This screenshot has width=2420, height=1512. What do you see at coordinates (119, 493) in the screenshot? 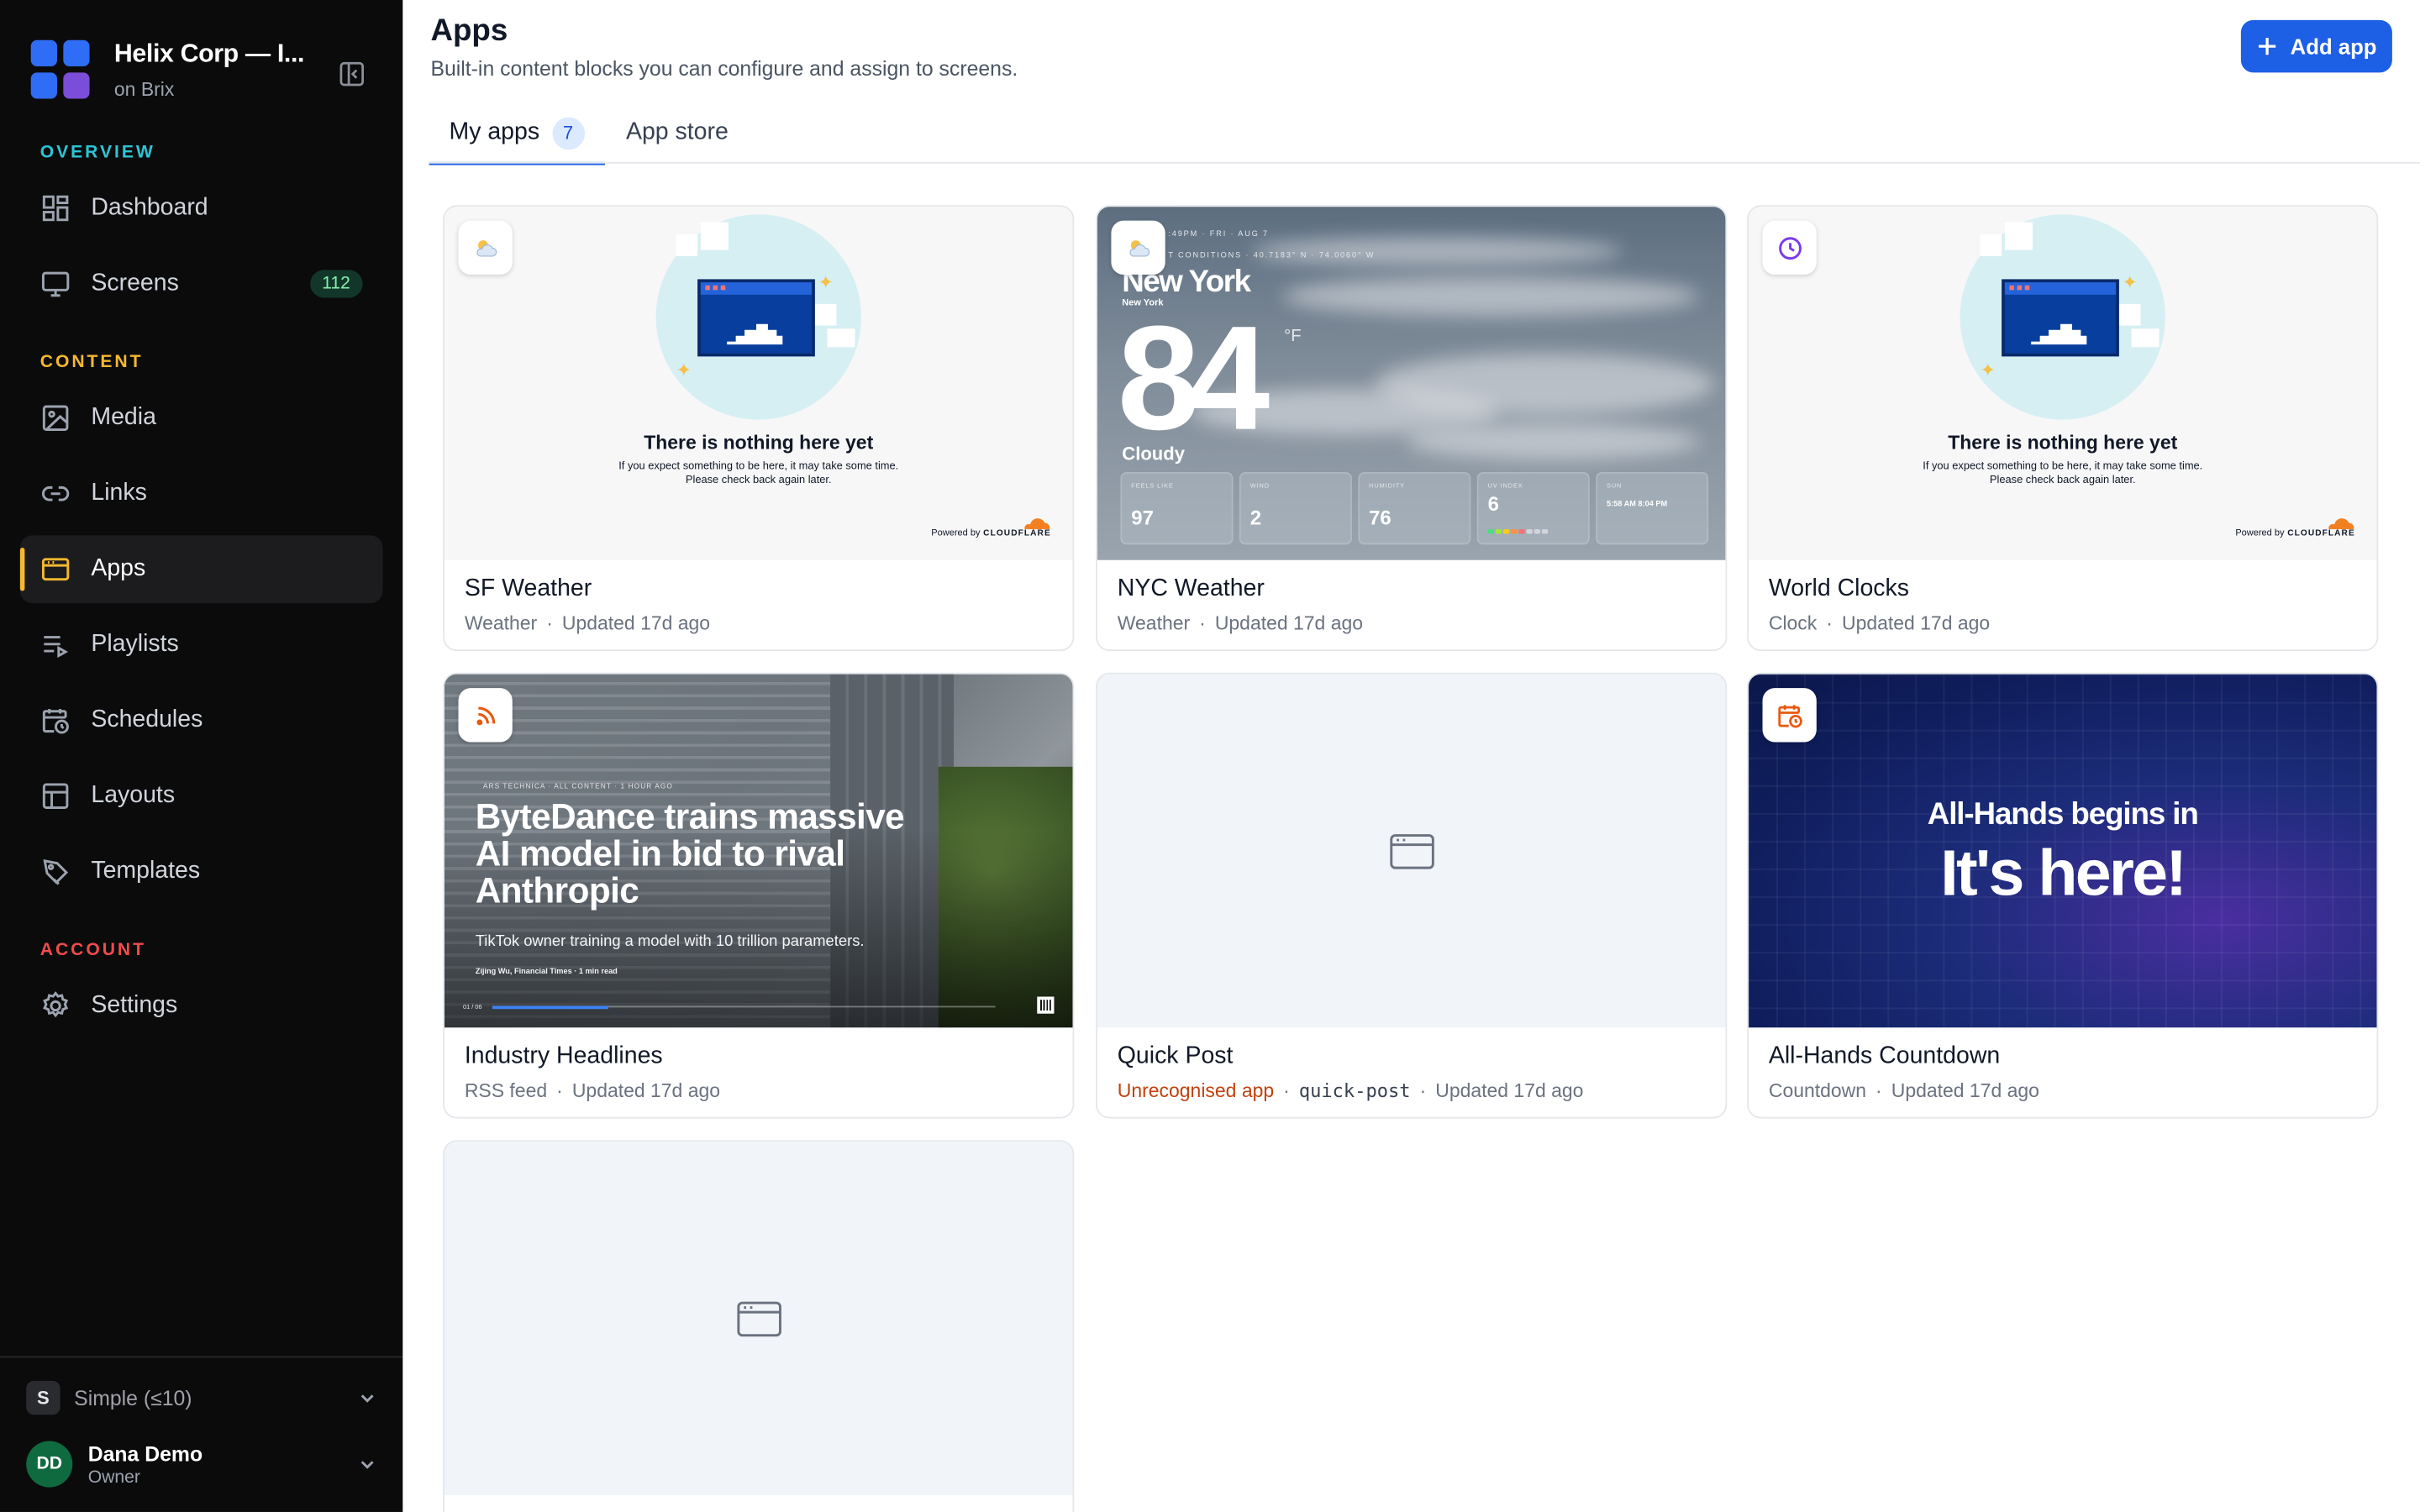
I see `sidebar-item-label: Links` at bounding box center [119, 493].